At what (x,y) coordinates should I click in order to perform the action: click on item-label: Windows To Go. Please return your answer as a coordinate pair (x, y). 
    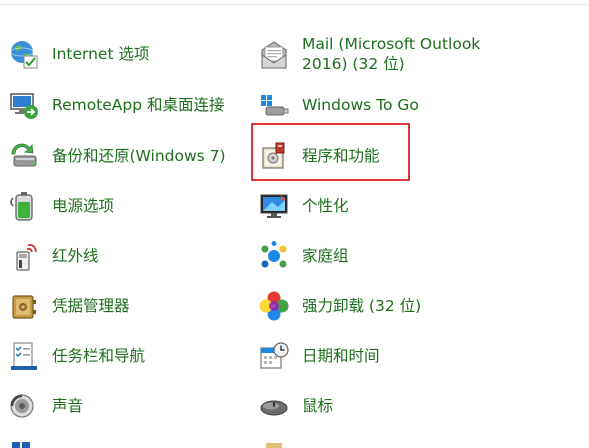
    Looking at the image, I should click on (360, 105).